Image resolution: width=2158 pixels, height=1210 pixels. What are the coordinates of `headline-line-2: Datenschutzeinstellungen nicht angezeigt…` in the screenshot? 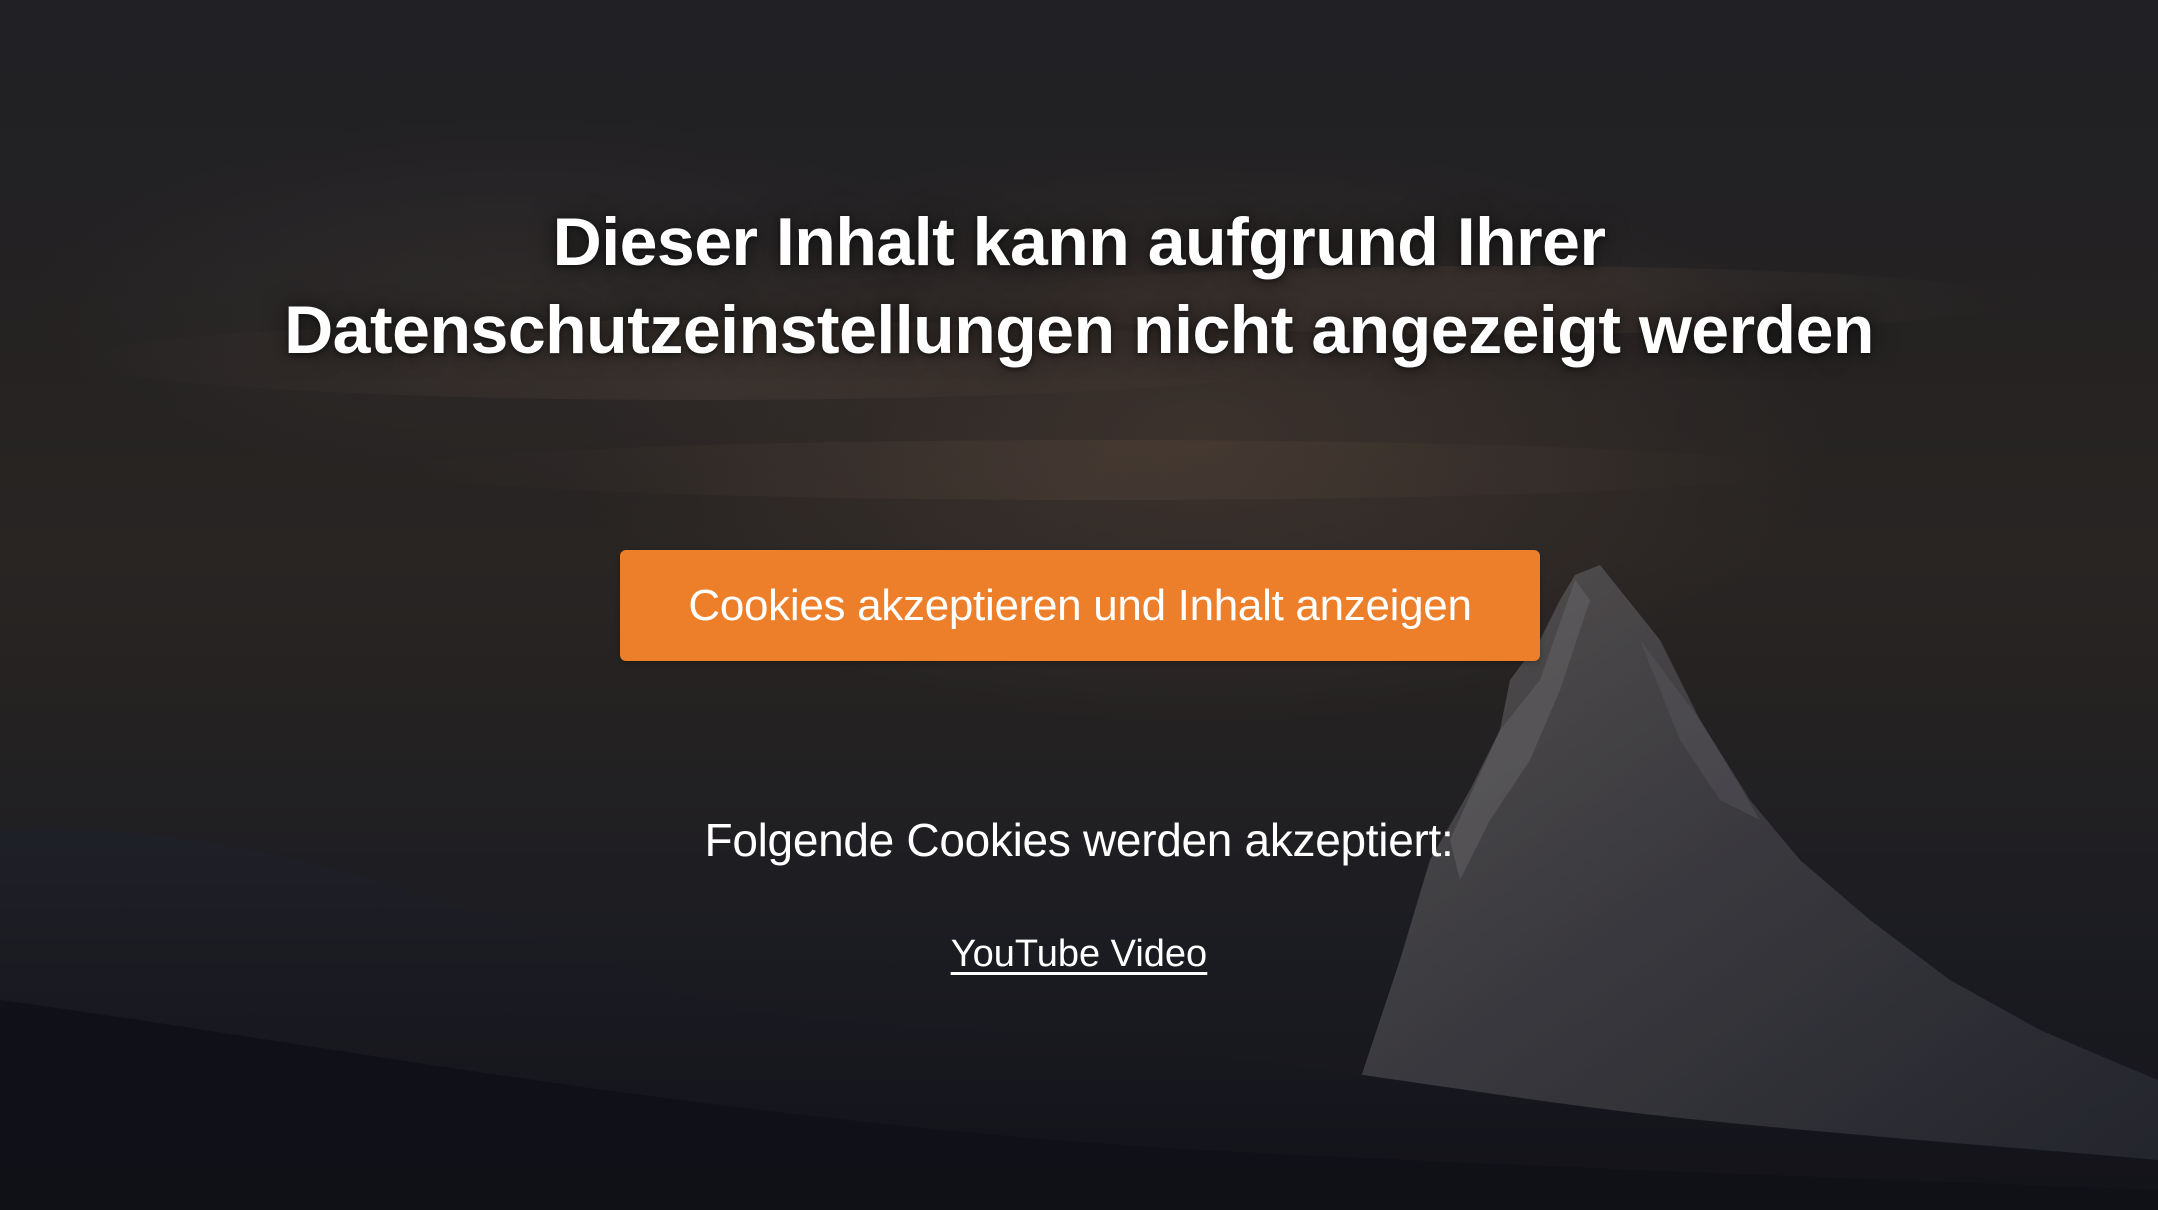 It's located at (1079, 330).